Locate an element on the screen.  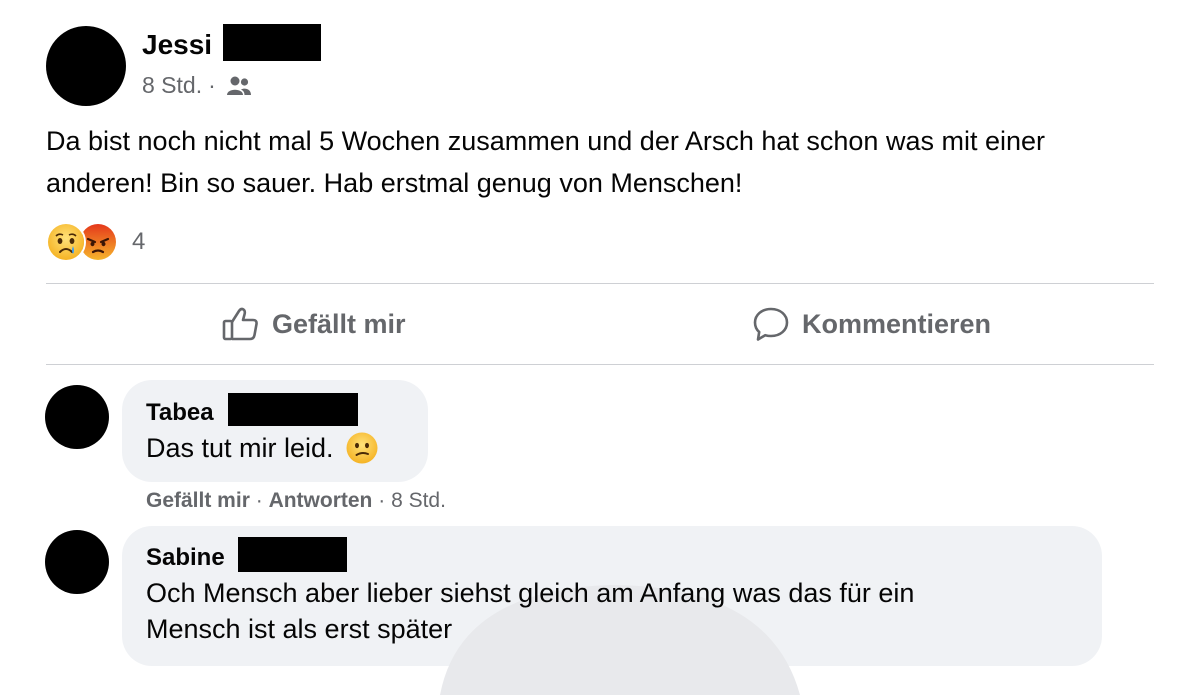
post-timestamp: 8 Std. is located at coordinates (172, 85).